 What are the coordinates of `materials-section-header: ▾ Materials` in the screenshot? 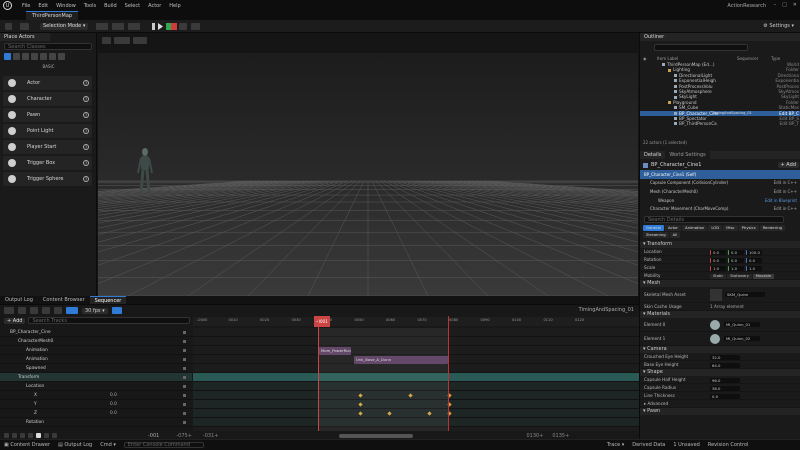 It's located at (720, 314).